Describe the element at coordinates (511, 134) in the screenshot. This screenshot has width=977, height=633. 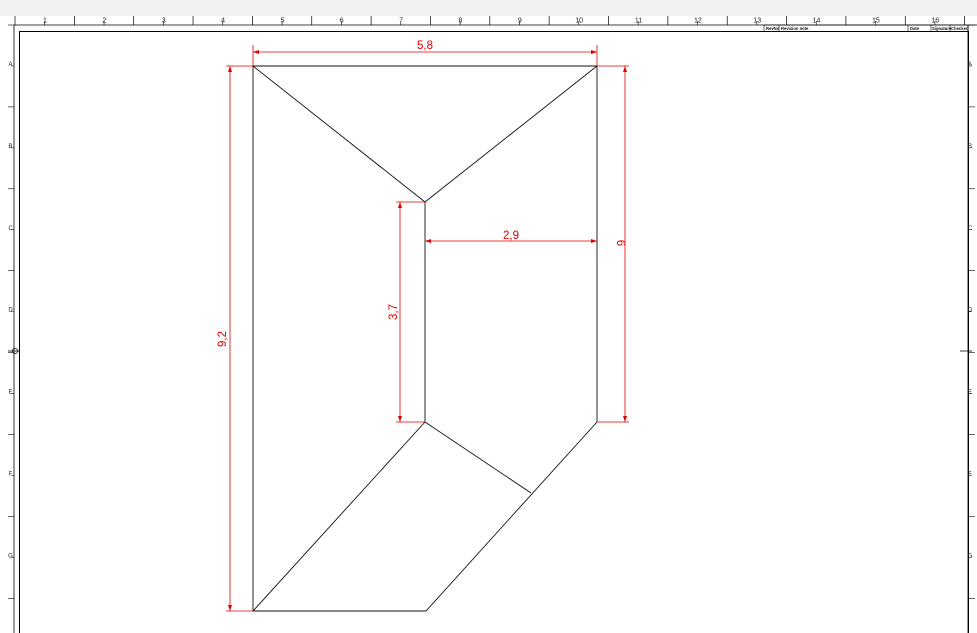
I see `edge-tr-to-vertex` at that location.